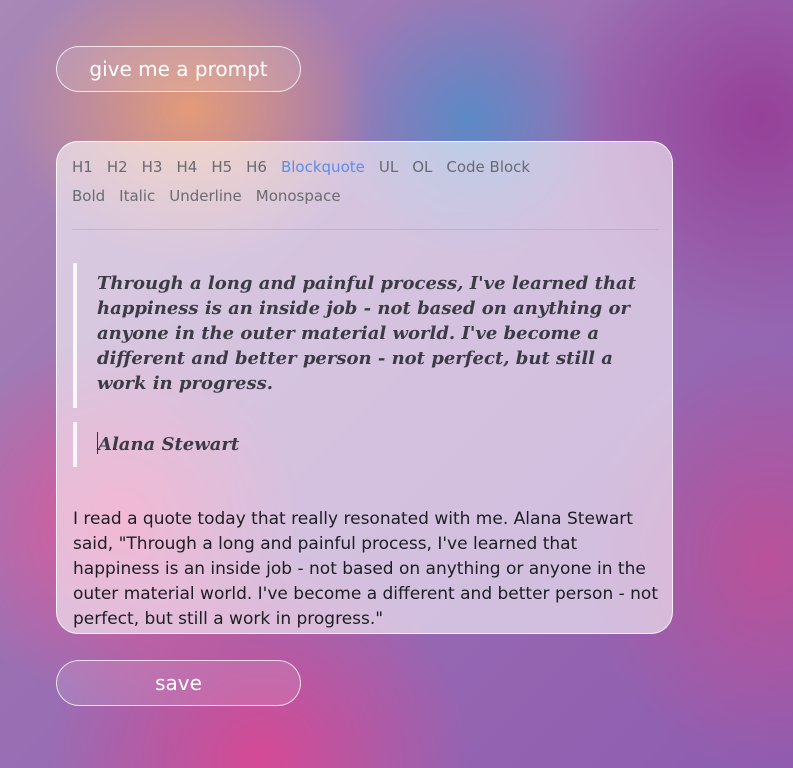 Image resolution: width=793 pixels, height=768 pixels. I want to click on tool-blockquote: Blockquote, so click(323, 167).